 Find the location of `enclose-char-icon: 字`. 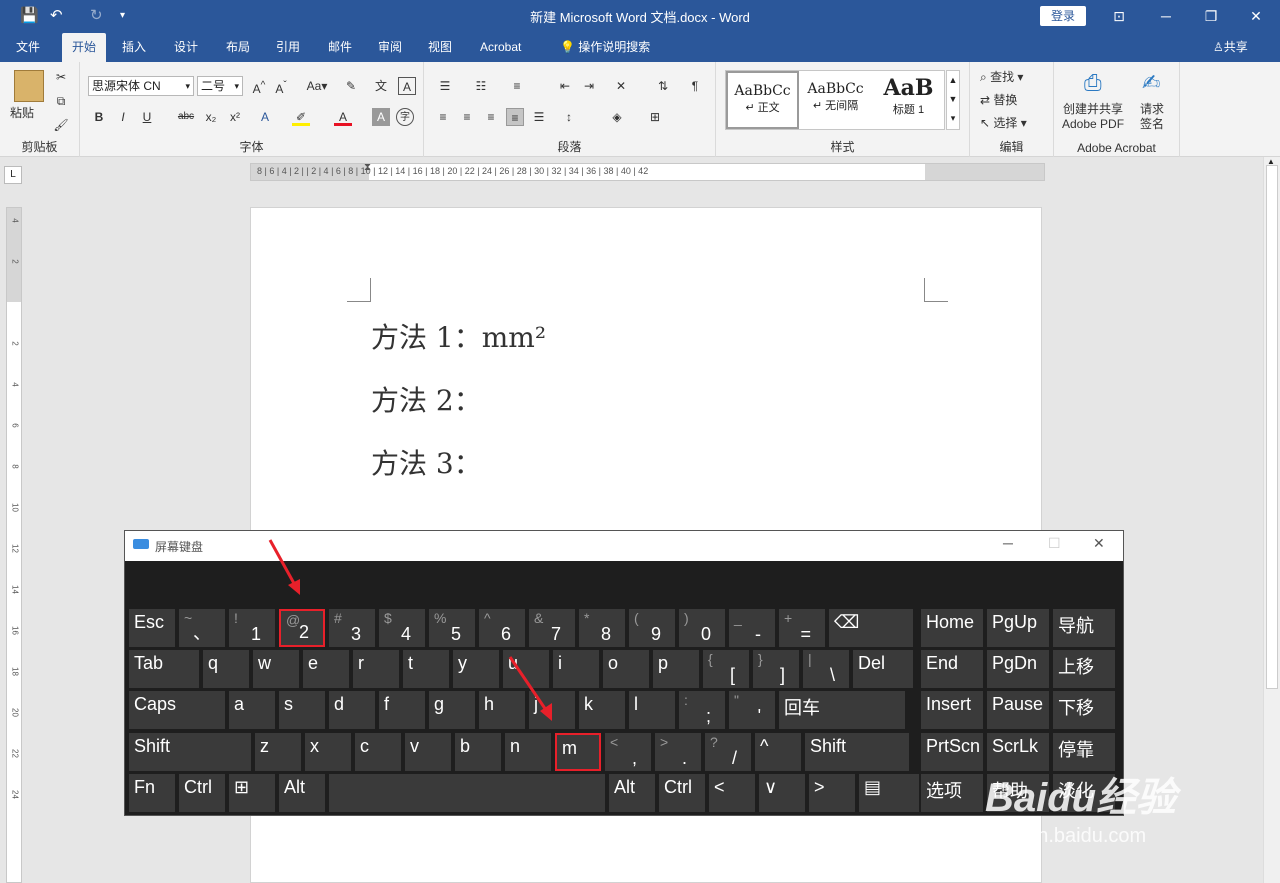

enclose-char-icon: 字 is located at coordinates (405, 117).